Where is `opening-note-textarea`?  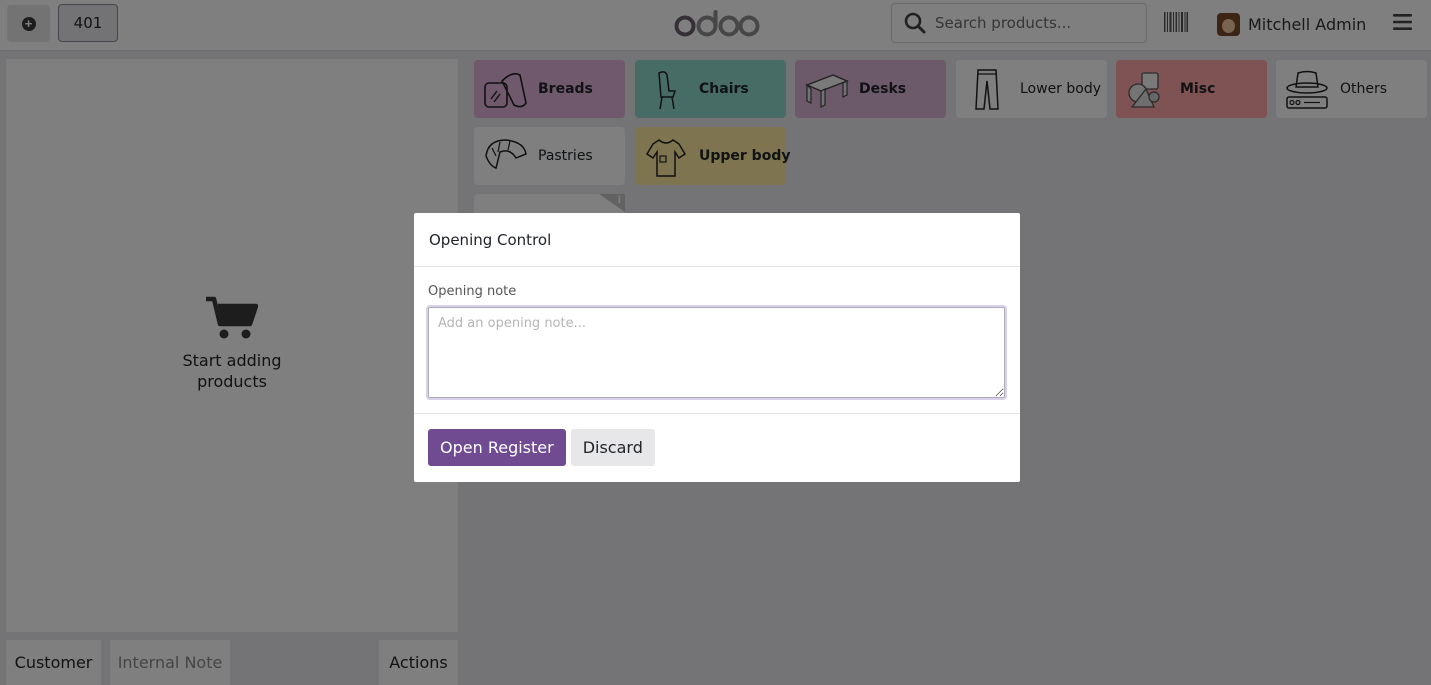 opening-note-textarea is located at coordinates (716, 352).